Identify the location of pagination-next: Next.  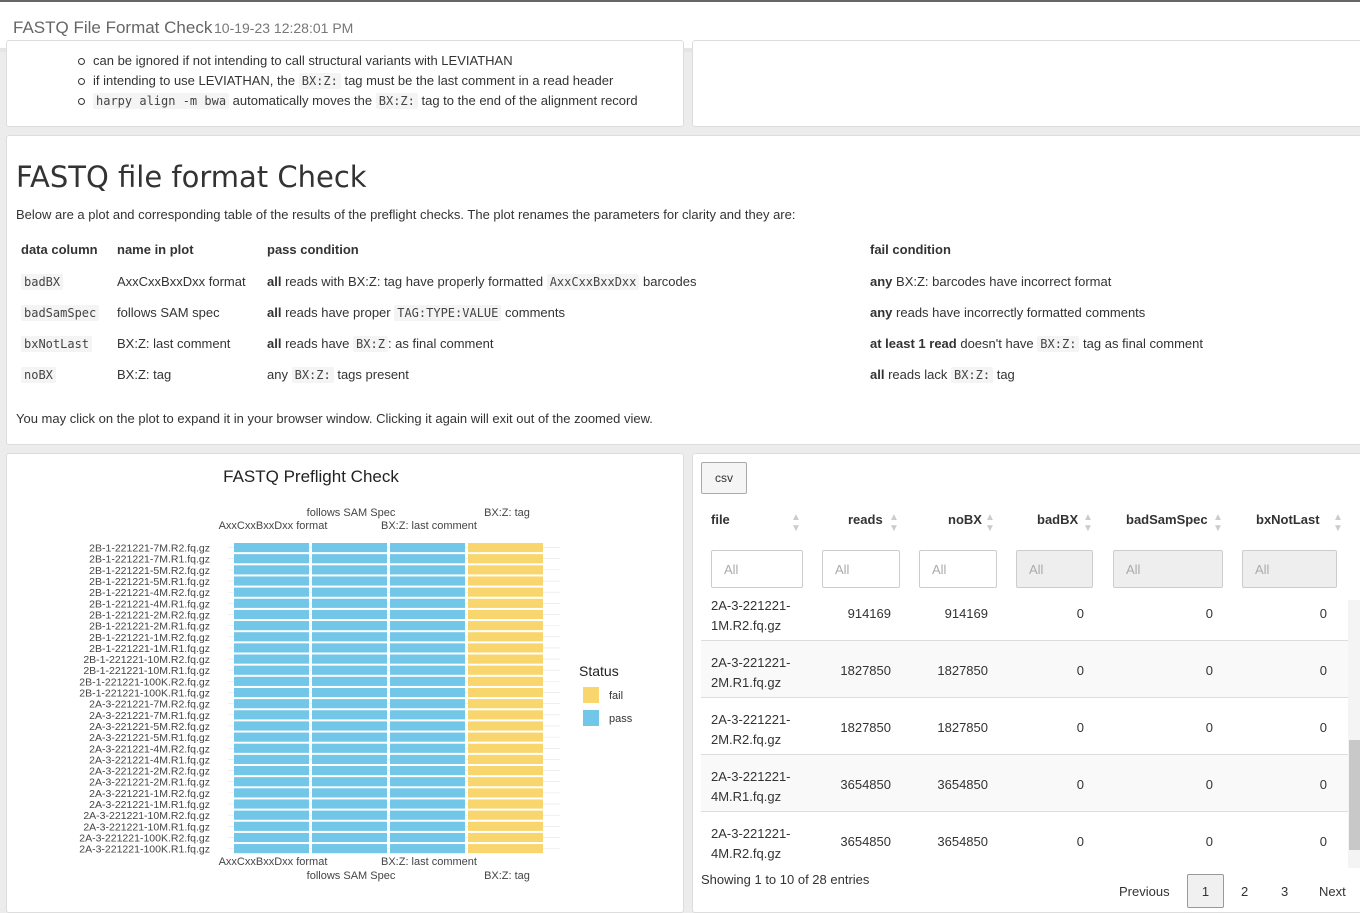
(1332, 891).